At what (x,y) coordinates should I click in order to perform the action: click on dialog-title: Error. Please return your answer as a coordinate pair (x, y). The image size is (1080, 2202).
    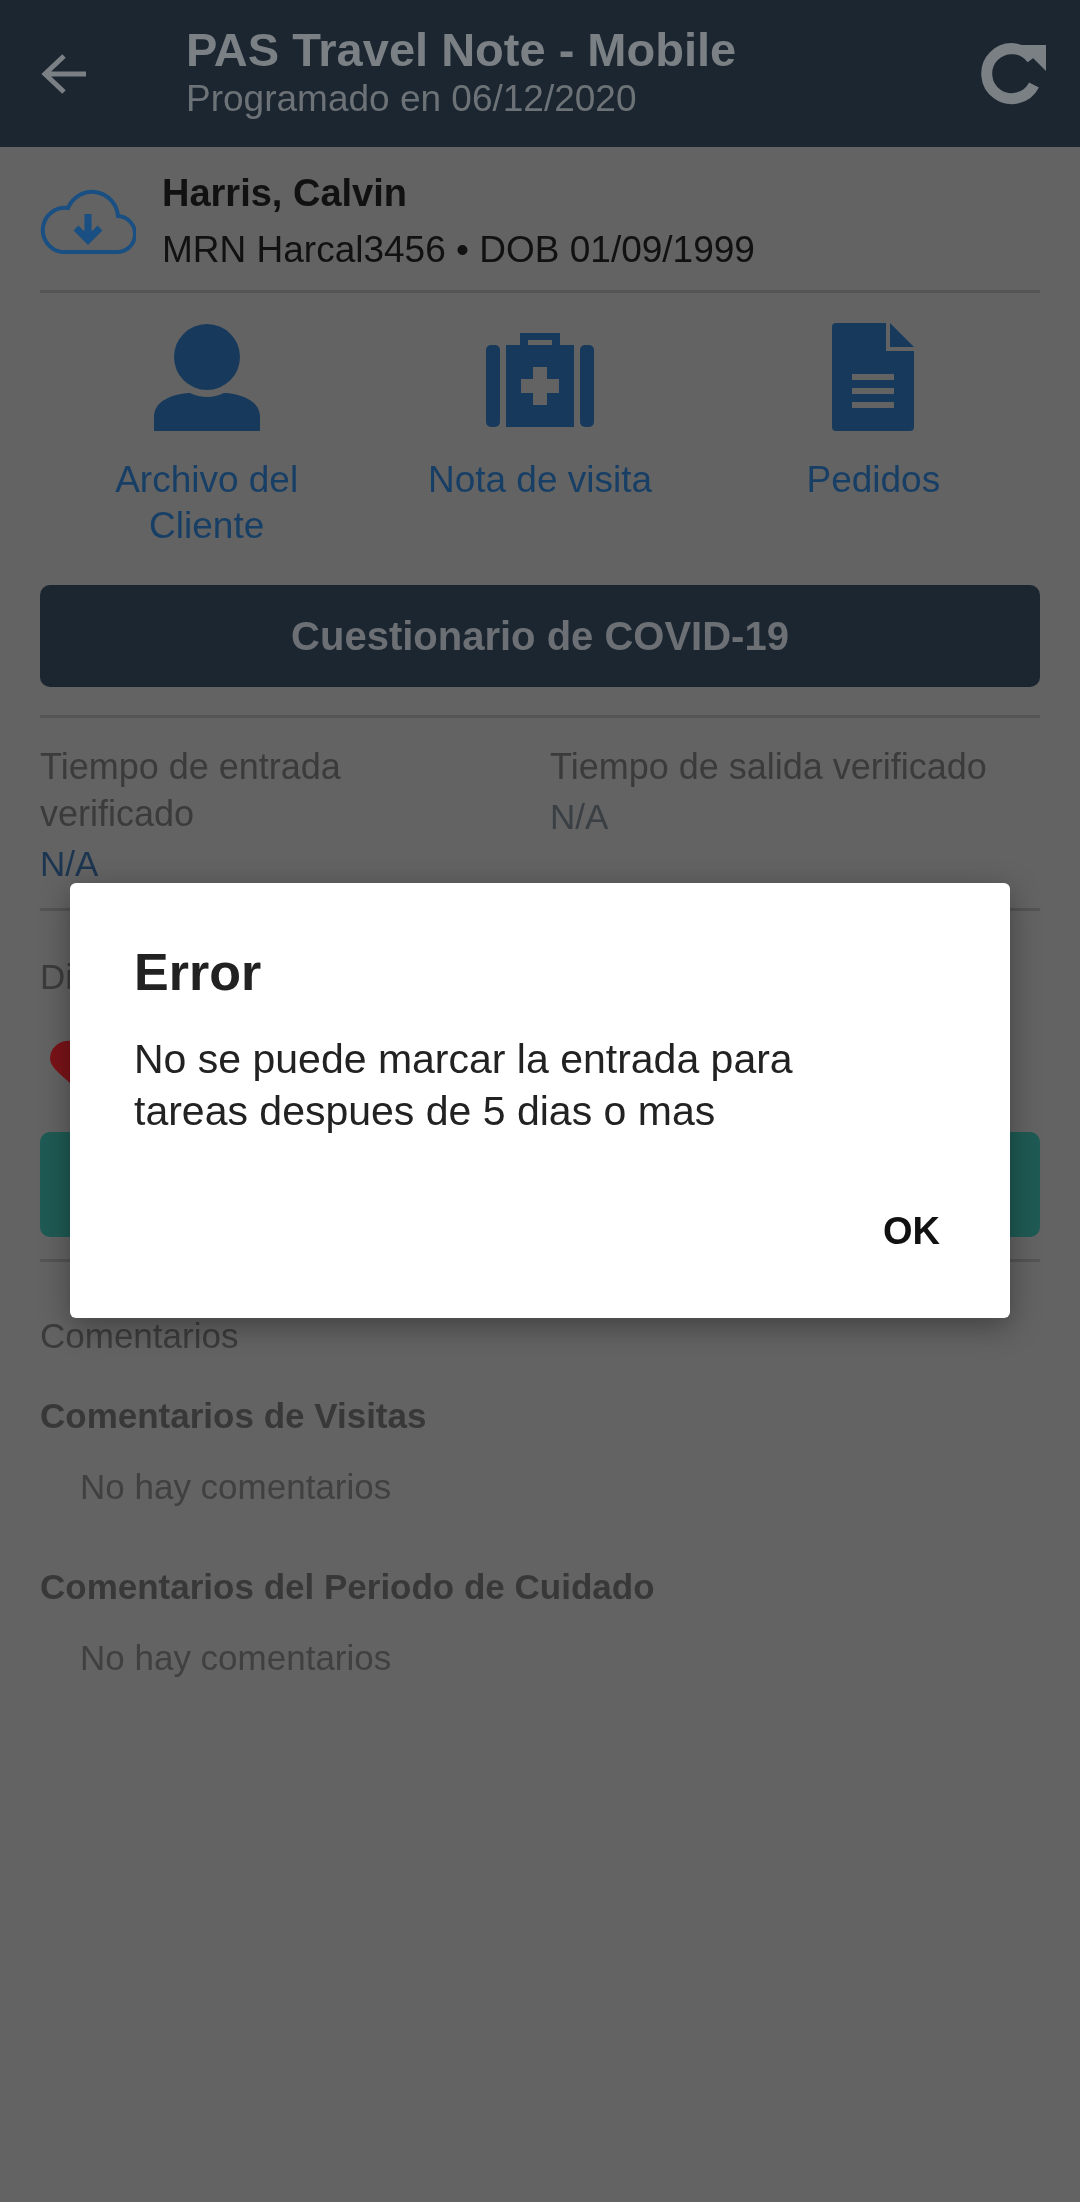
    Looking at the image, I should click on (198, 972).